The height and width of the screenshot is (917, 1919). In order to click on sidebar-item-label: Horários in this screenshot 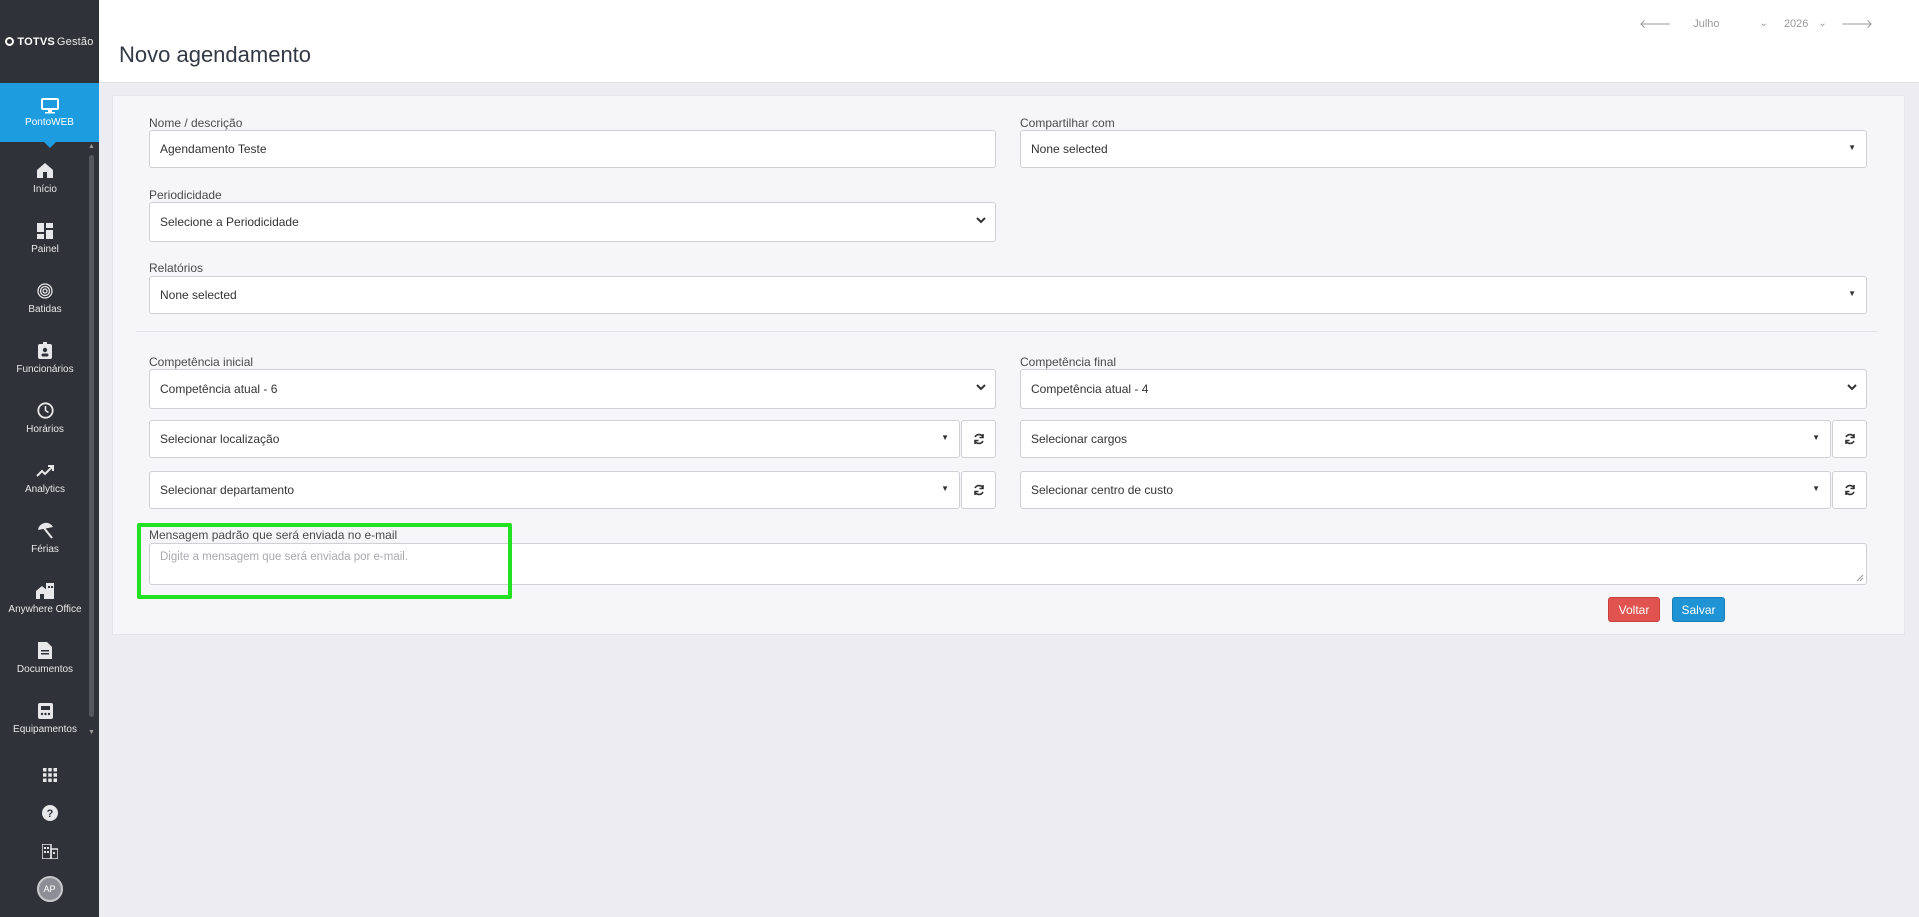, I will do `click(45, 429)`.